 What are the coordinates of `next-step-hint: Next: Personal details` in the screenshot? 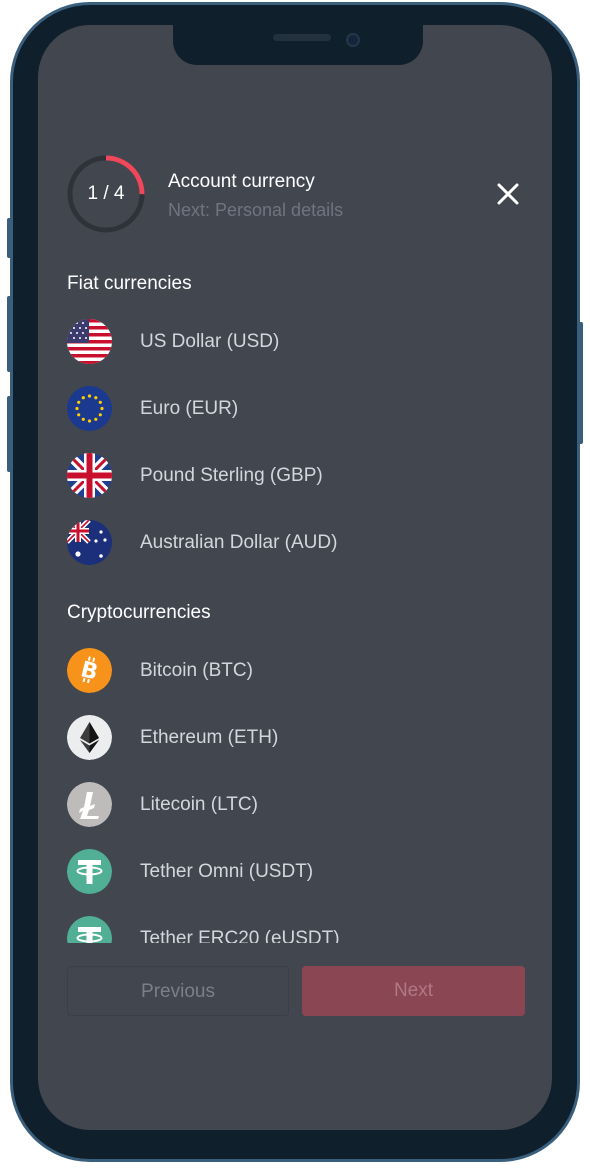 It's located at (256, 210).